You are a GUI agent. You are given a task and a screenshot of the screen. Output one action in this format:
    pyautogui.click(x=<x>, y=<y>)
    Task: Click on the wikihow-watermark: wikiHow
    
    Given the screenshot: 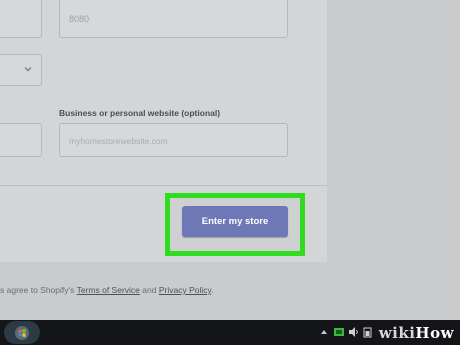 What is the action you would take?
    pyautogui.click(x=416, y=333)
    